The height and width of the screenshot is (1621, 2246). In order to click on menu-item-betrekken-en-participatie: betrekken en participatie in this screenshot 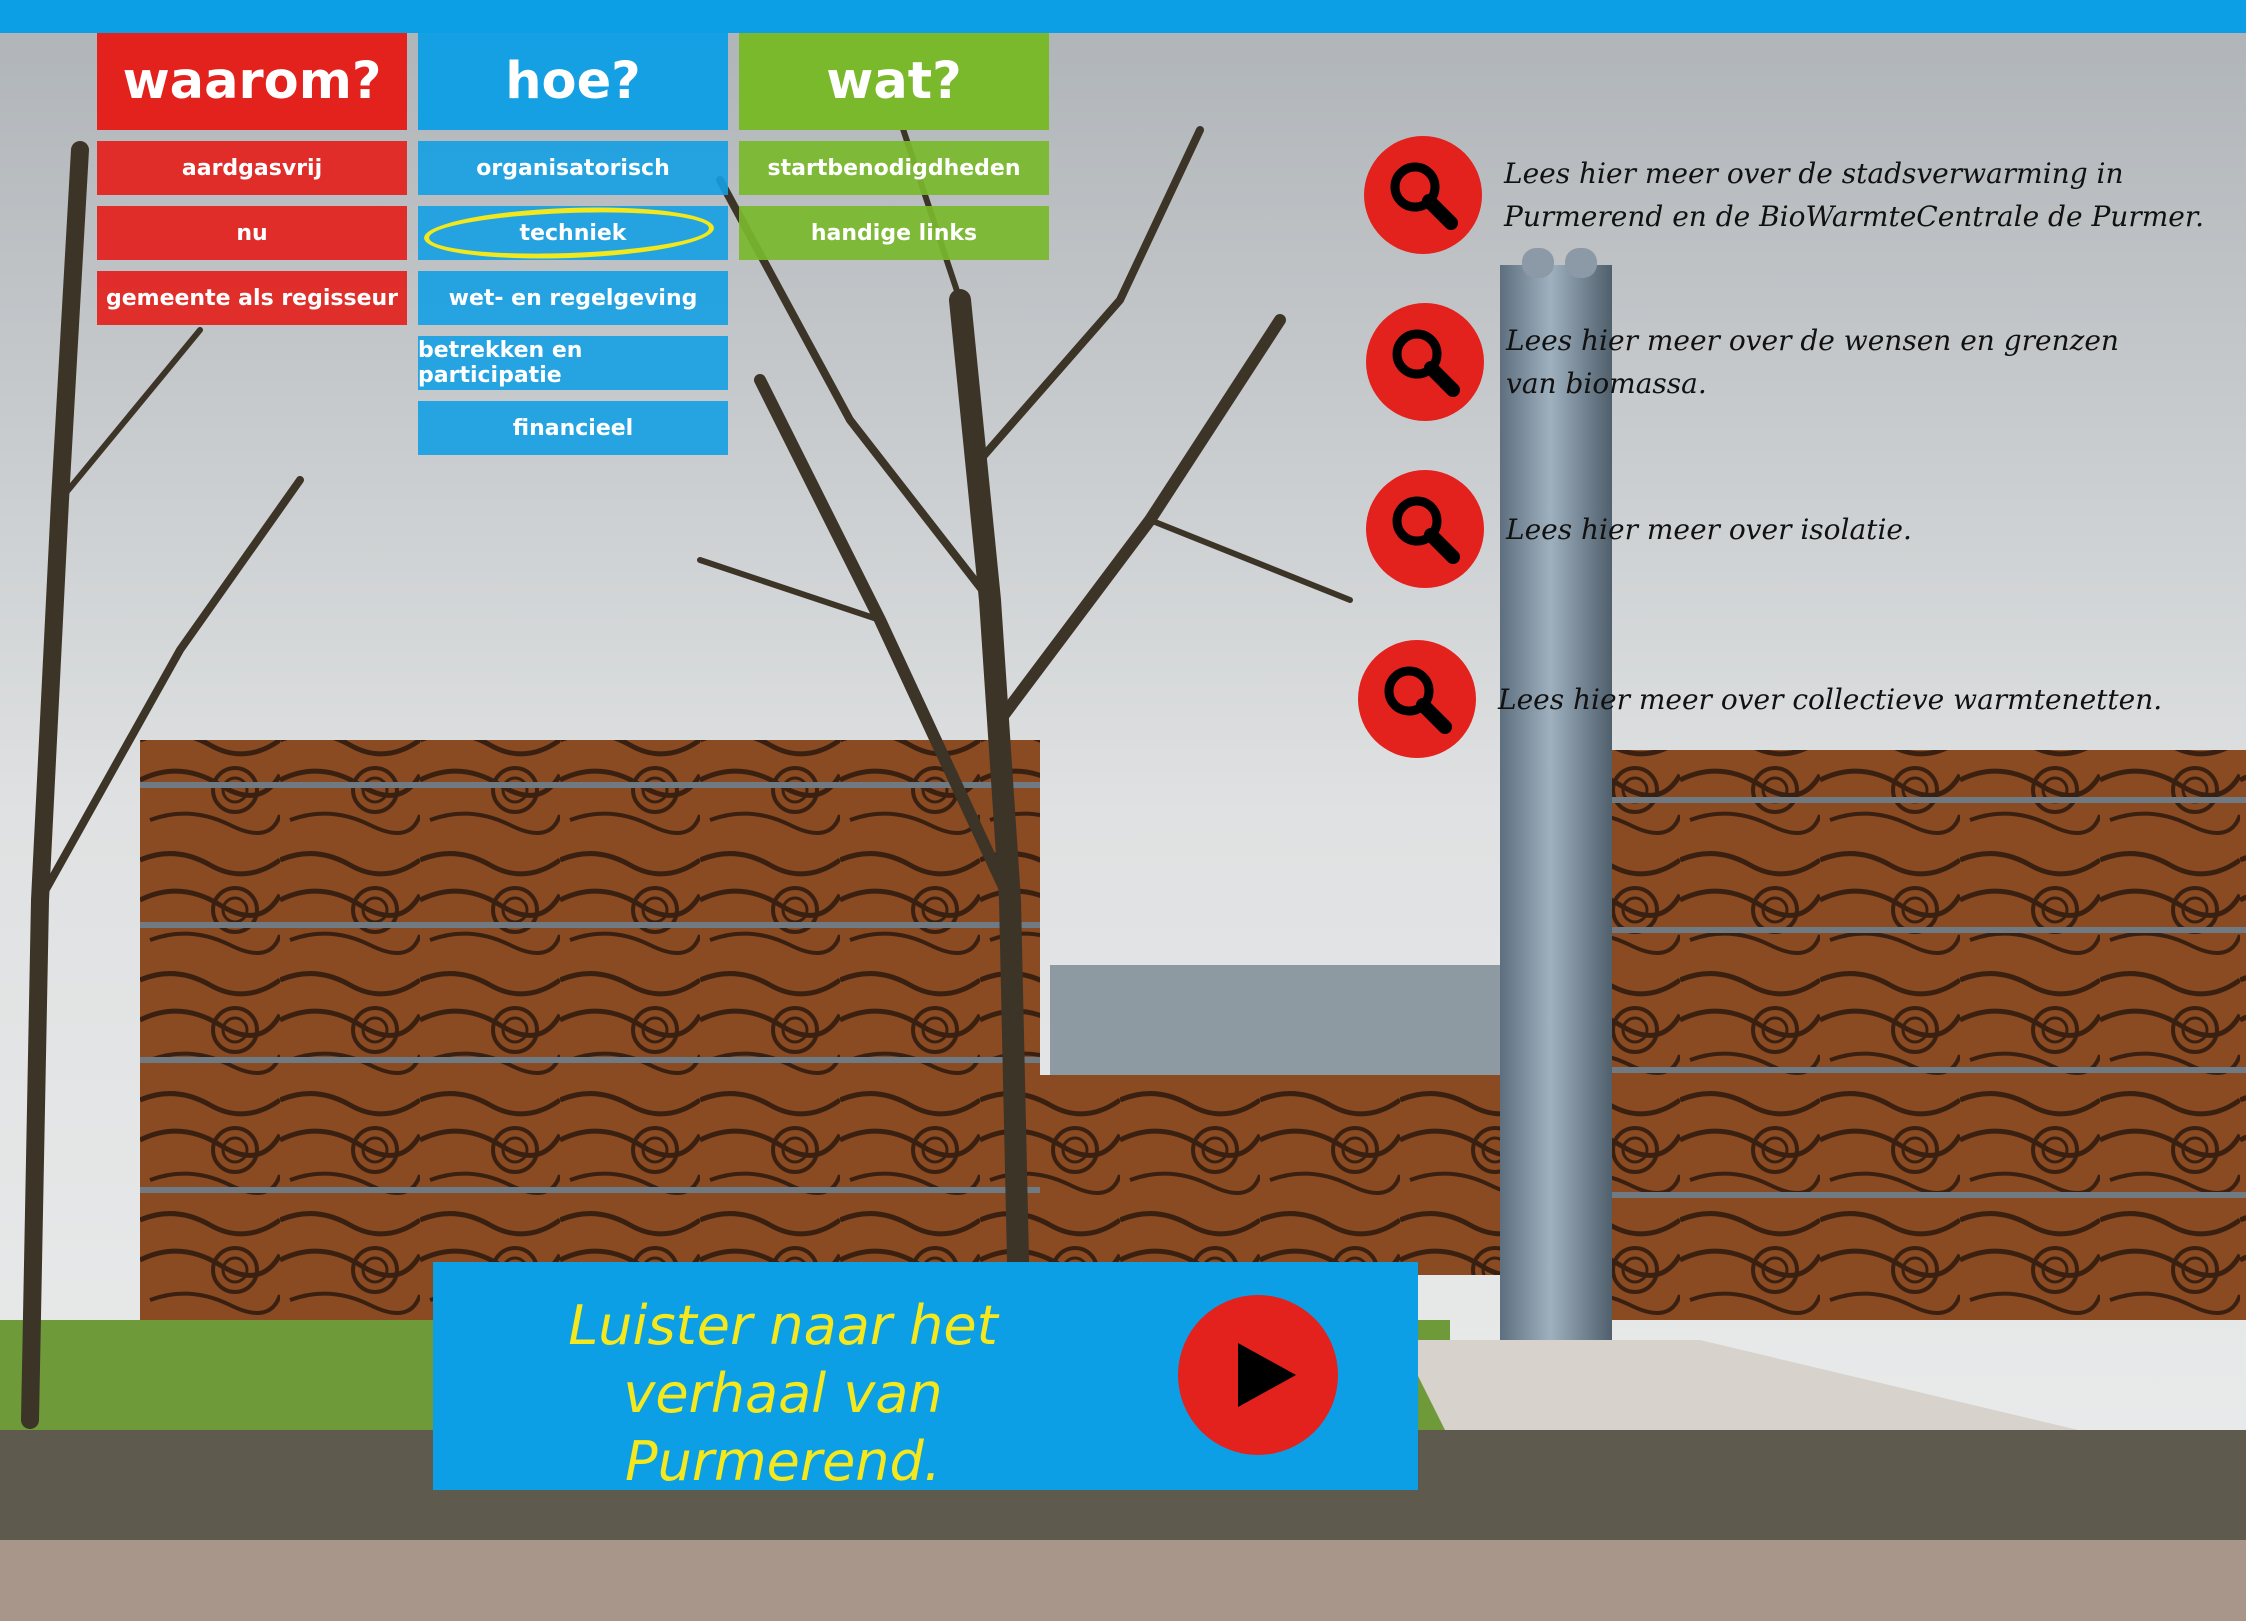, I will do `click(573, 363)`.